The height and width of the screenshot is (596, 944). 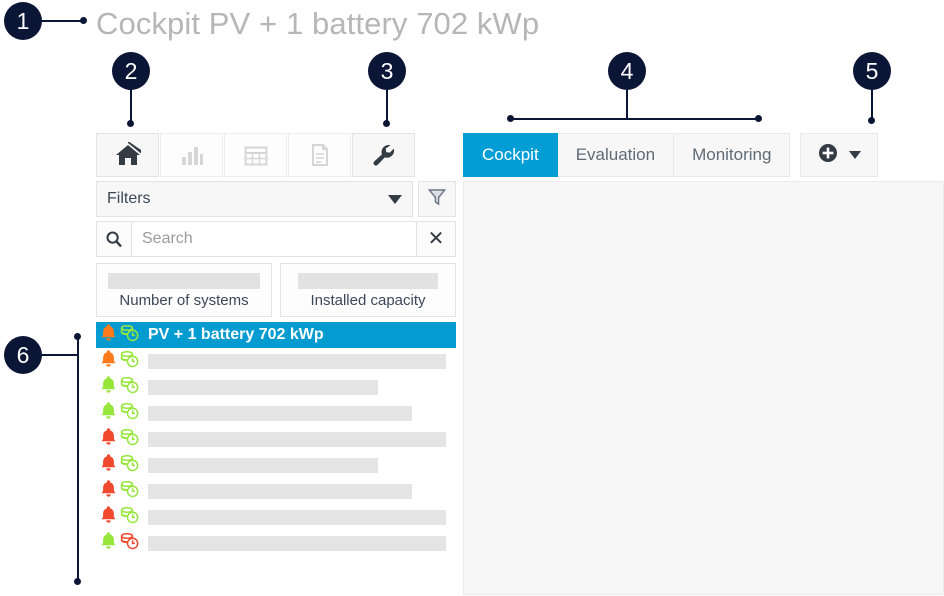 What do you see at coordinates (627, 103) in the screenshot?
I see `callout-4-line` at bounding box center [627, 103].